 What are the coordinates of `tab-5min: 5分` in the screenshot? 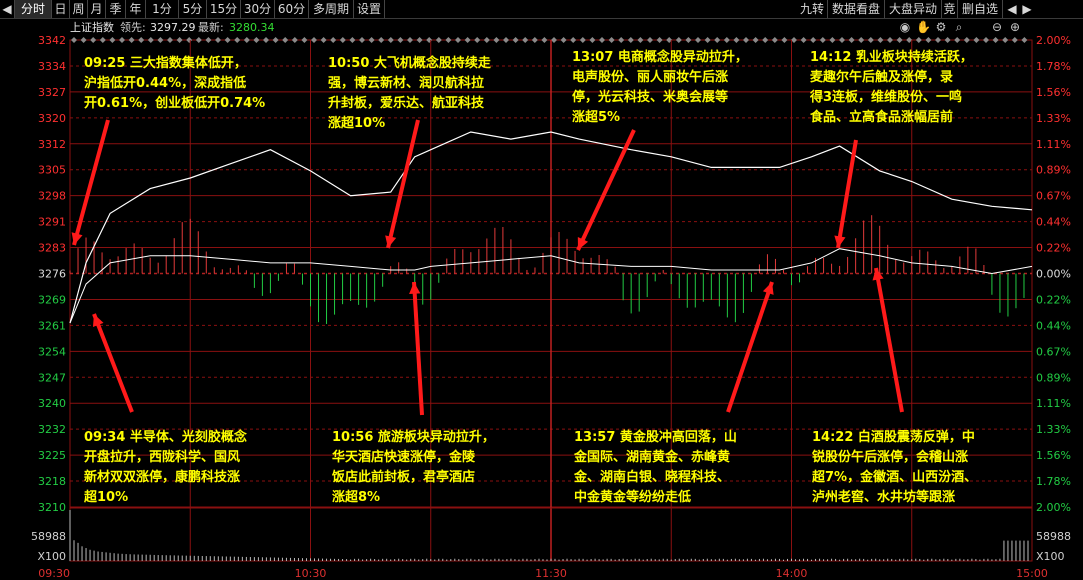 It's located at (193, 9).